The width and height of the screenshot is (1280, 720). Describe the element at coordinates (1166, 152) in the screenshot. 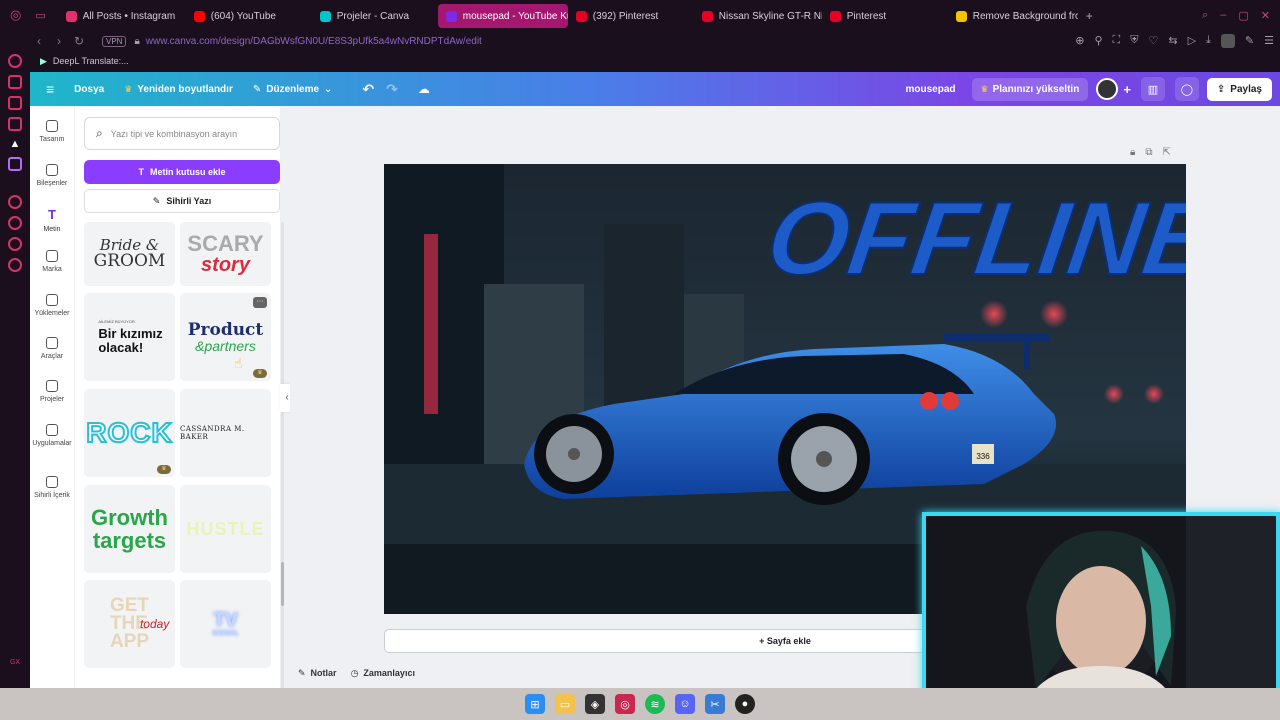

I see `add-page-icon: ⇱` at that location.